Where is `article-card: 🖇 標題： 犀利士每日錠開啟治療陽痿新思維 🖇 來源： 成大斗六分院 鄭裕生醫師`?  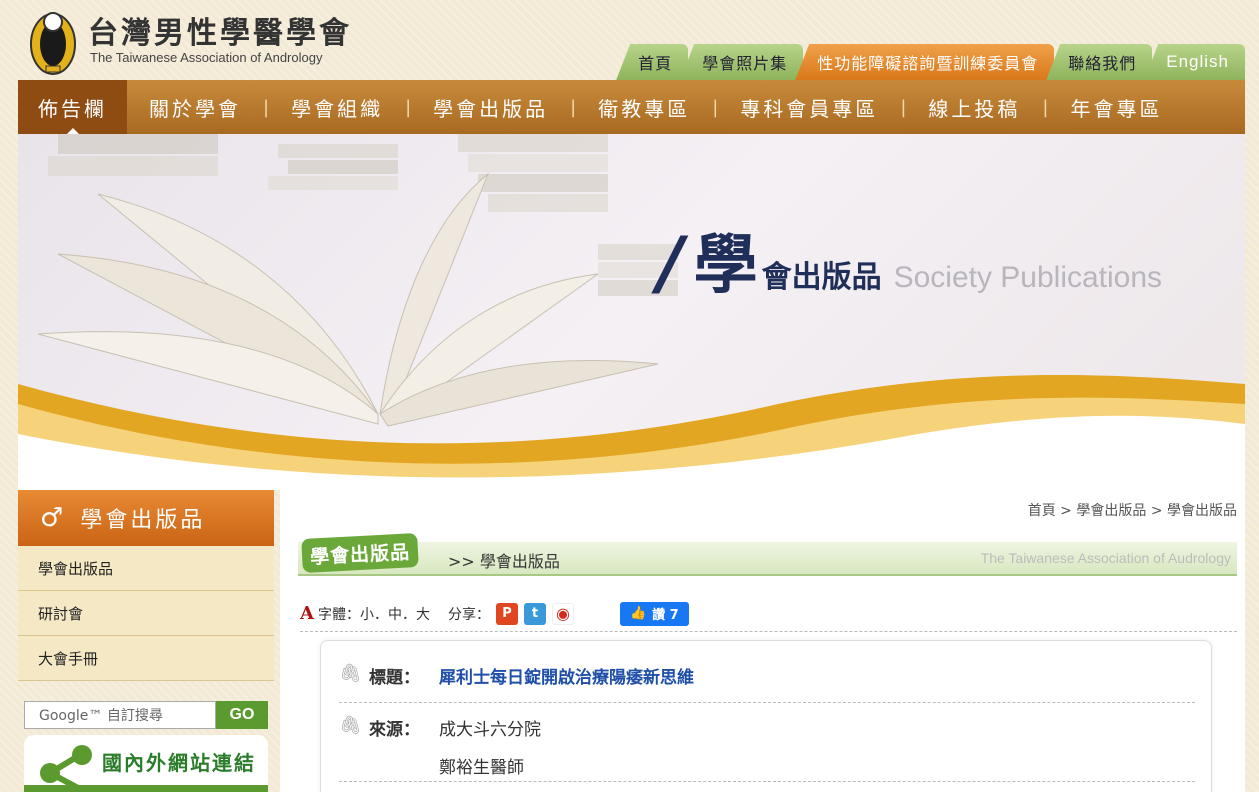 article-card: 🖇 標題： 犀利士每日錠開啟治療陽痿新思維 🖇 來源： 成大斗六分院 鄭裕生醫師 is located at coordinates (766, 716).